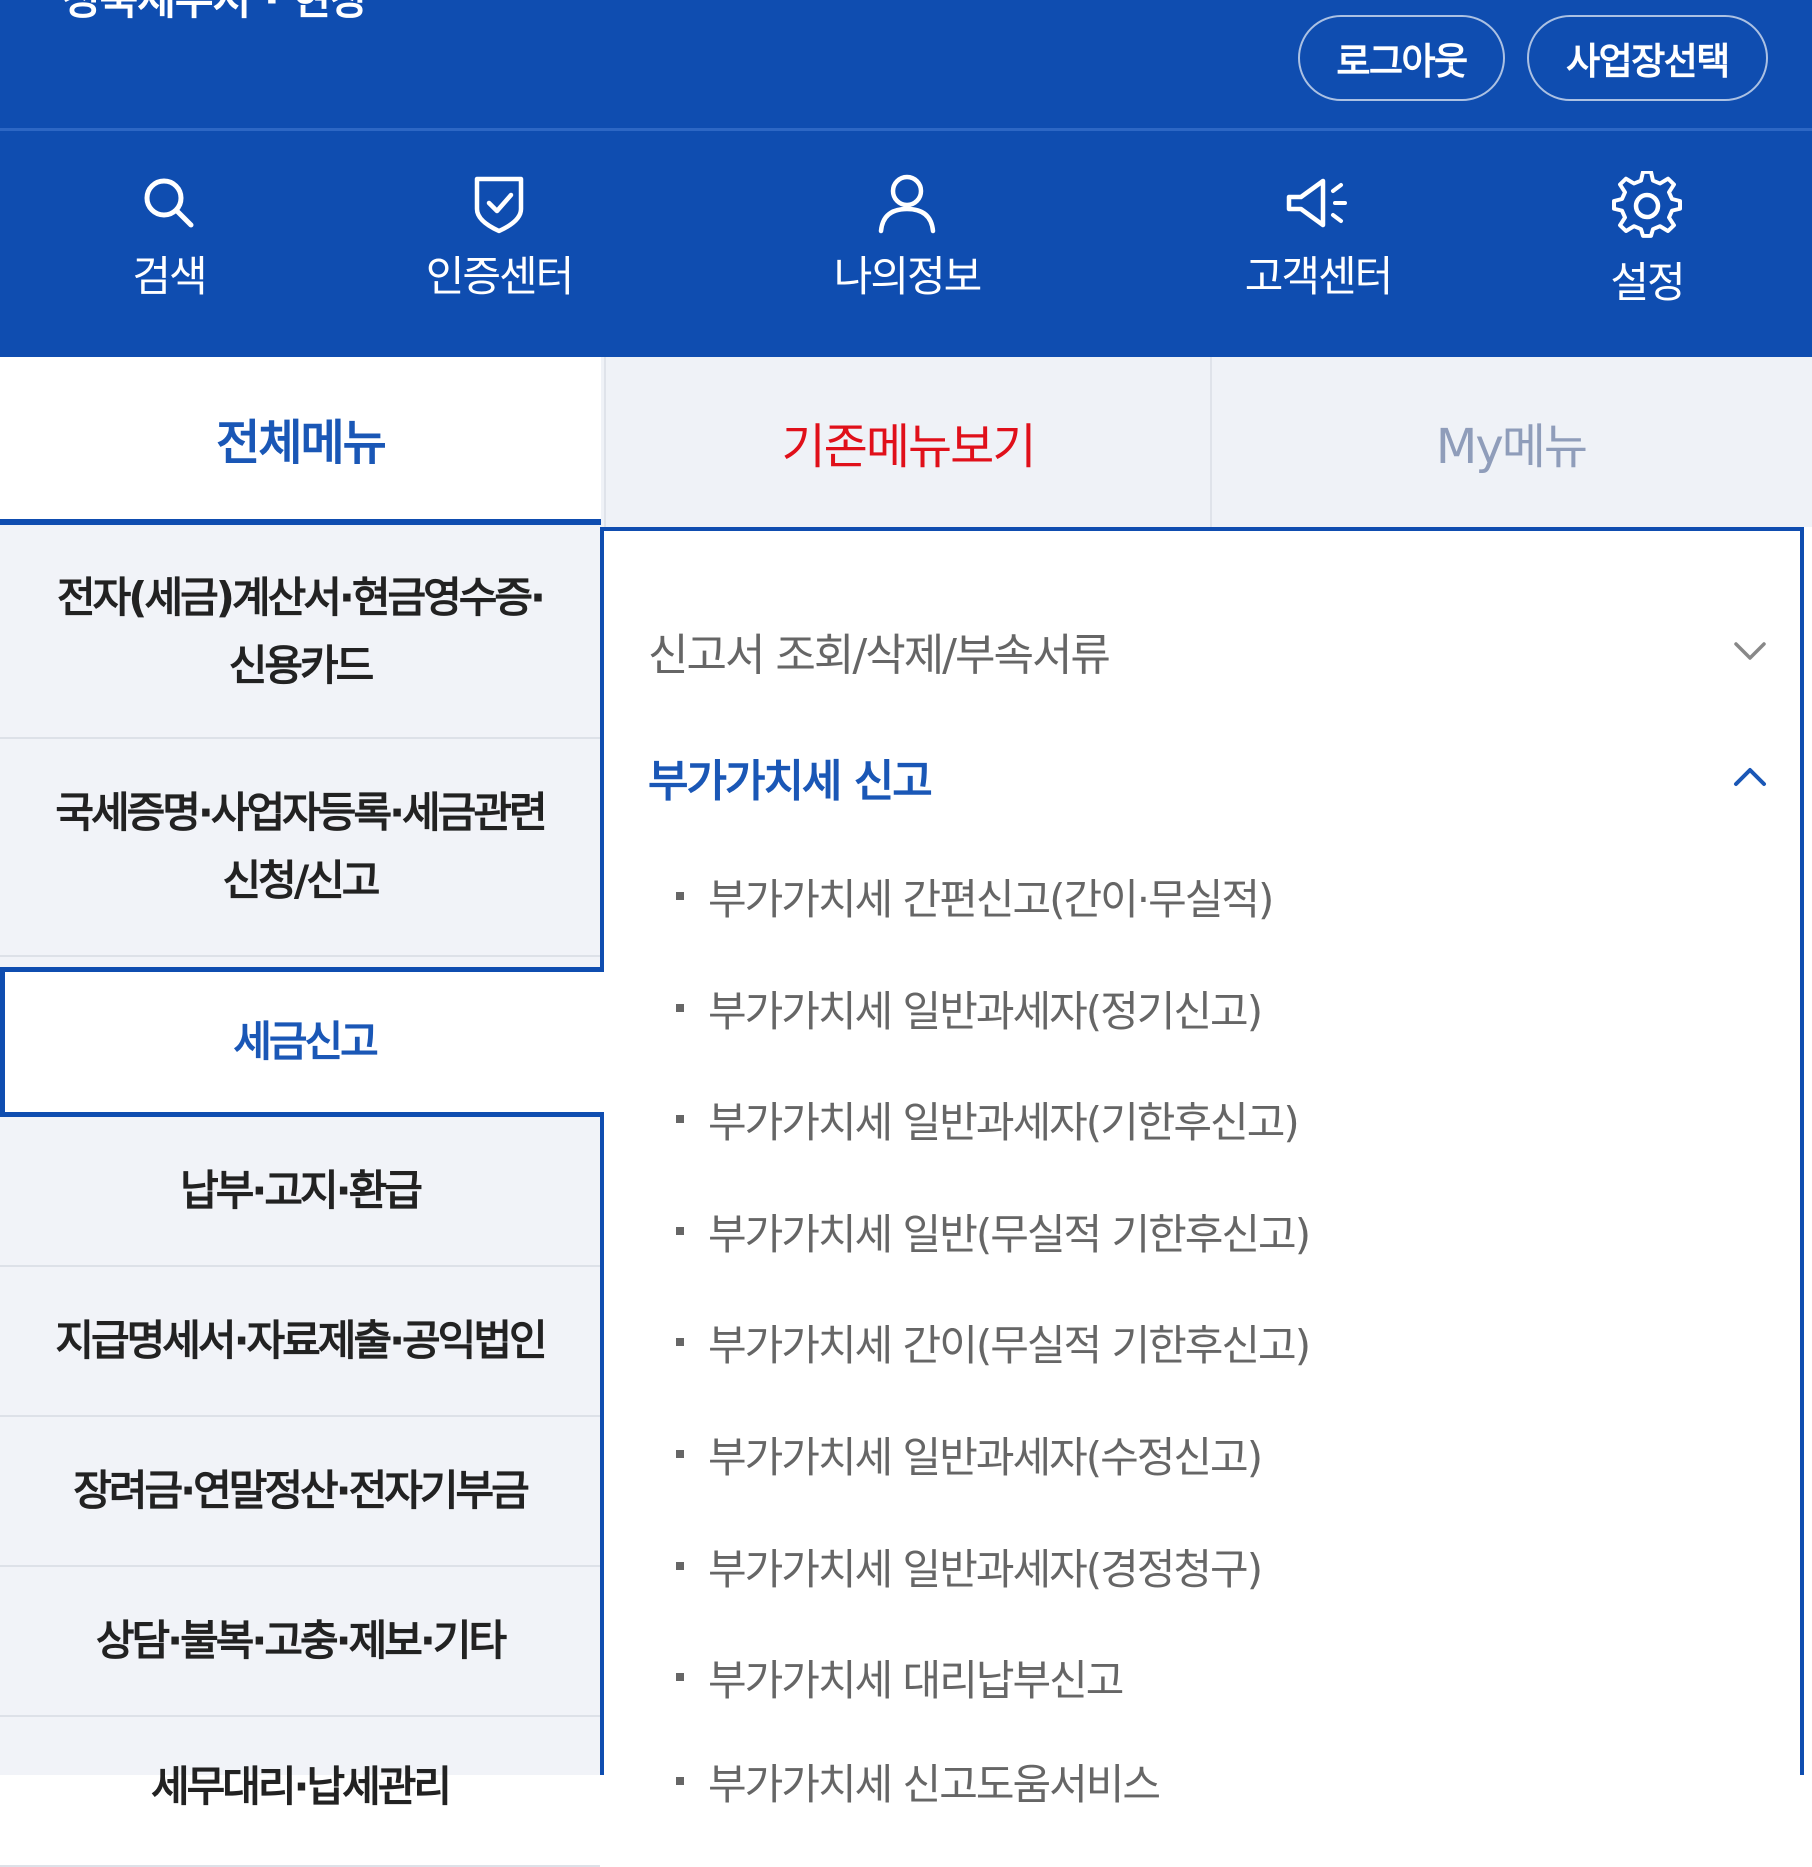 The image size is (1812, 1867). What do you see at coordinates (1401, 58) in the screenshot?
I see `logout-button: 로그아웃` at bounding box center [1401, 58].